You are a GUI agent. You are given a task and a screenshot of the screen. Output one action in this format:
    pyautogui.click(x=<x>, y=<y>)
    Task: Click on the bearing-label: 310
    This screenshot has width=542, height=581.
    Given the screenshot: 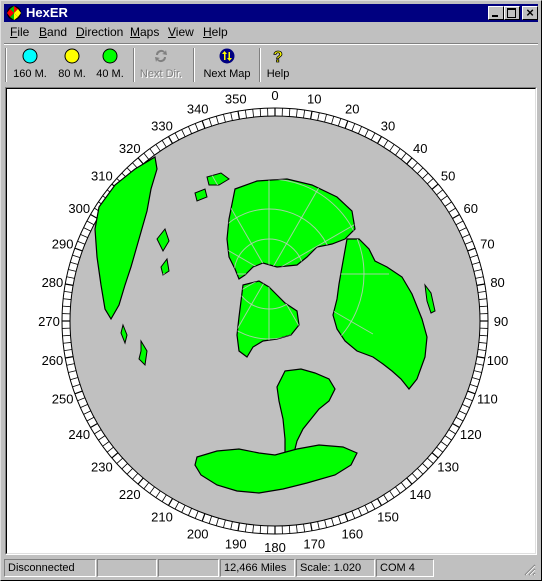 What is the action you would take?
    pyautogui.click(x=102, y=176)
    